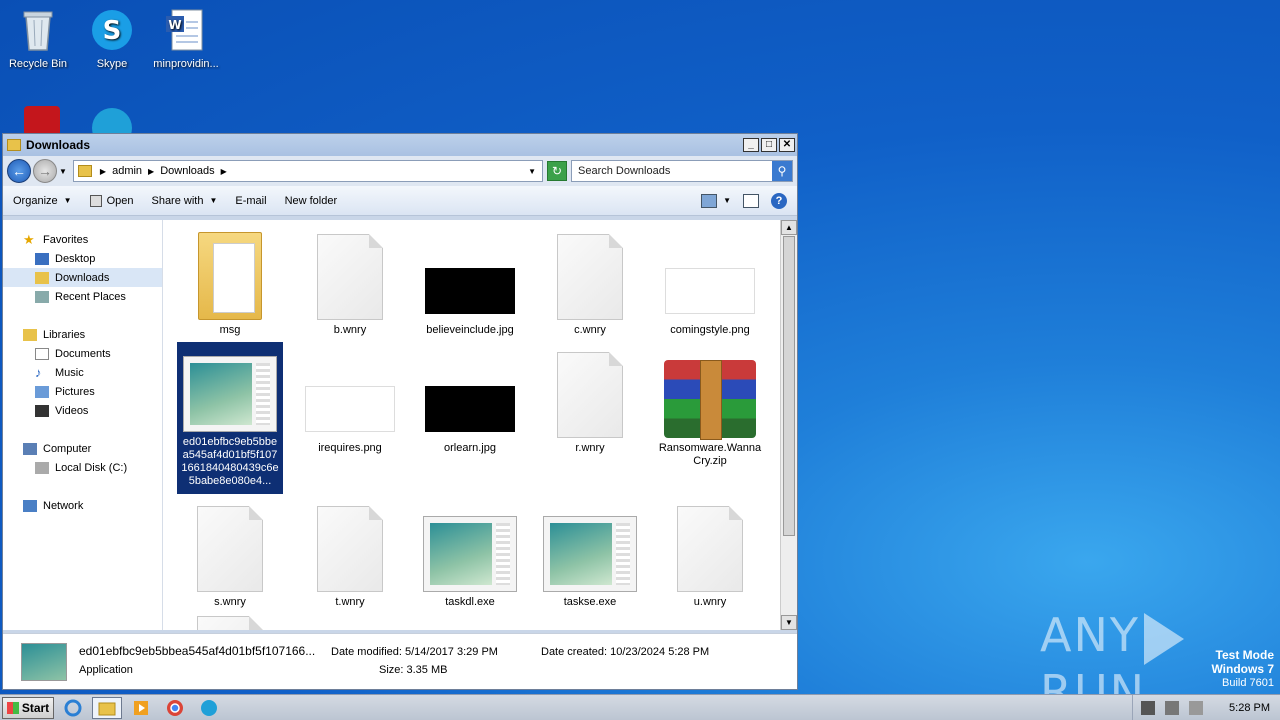  What do you see at coordinates (72, 410) in the screenshot?
I see `nav-label: Videos` at bounding box center [72, 410].